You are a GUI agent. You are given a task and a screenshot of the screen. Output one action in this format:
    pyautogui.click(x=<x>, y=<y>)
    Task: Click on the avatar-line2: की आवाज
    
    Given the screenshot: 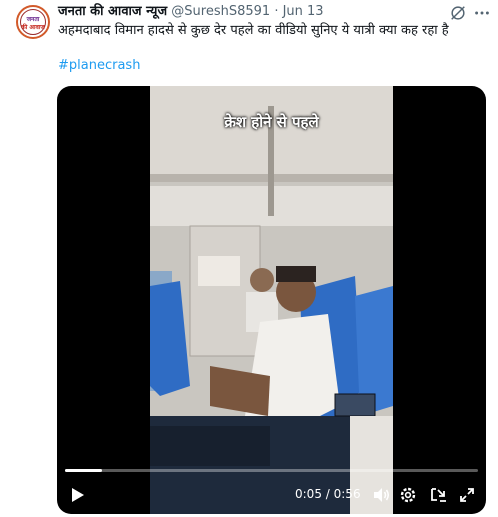 What is the action you would take?
    pyautogui.click(x=33, y=27)
    